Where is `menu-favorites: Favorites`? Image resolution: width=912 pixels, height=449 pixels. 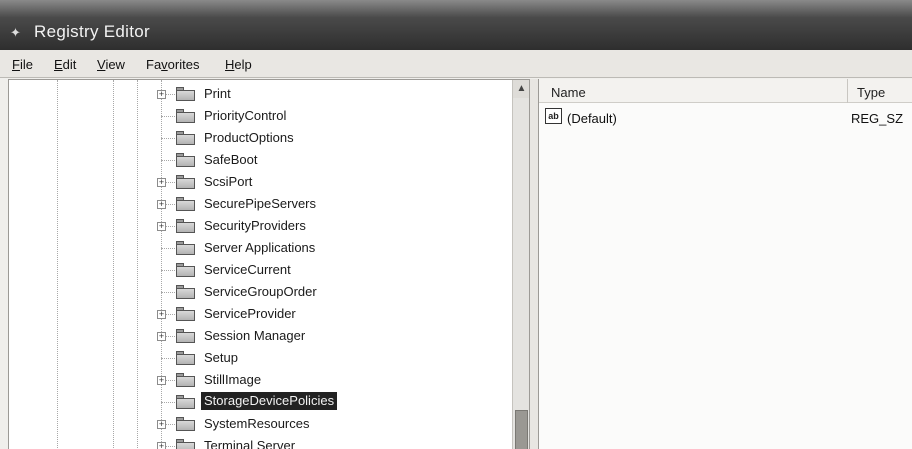
menu-favorites: Favorites is located at coordinates (172, 64).